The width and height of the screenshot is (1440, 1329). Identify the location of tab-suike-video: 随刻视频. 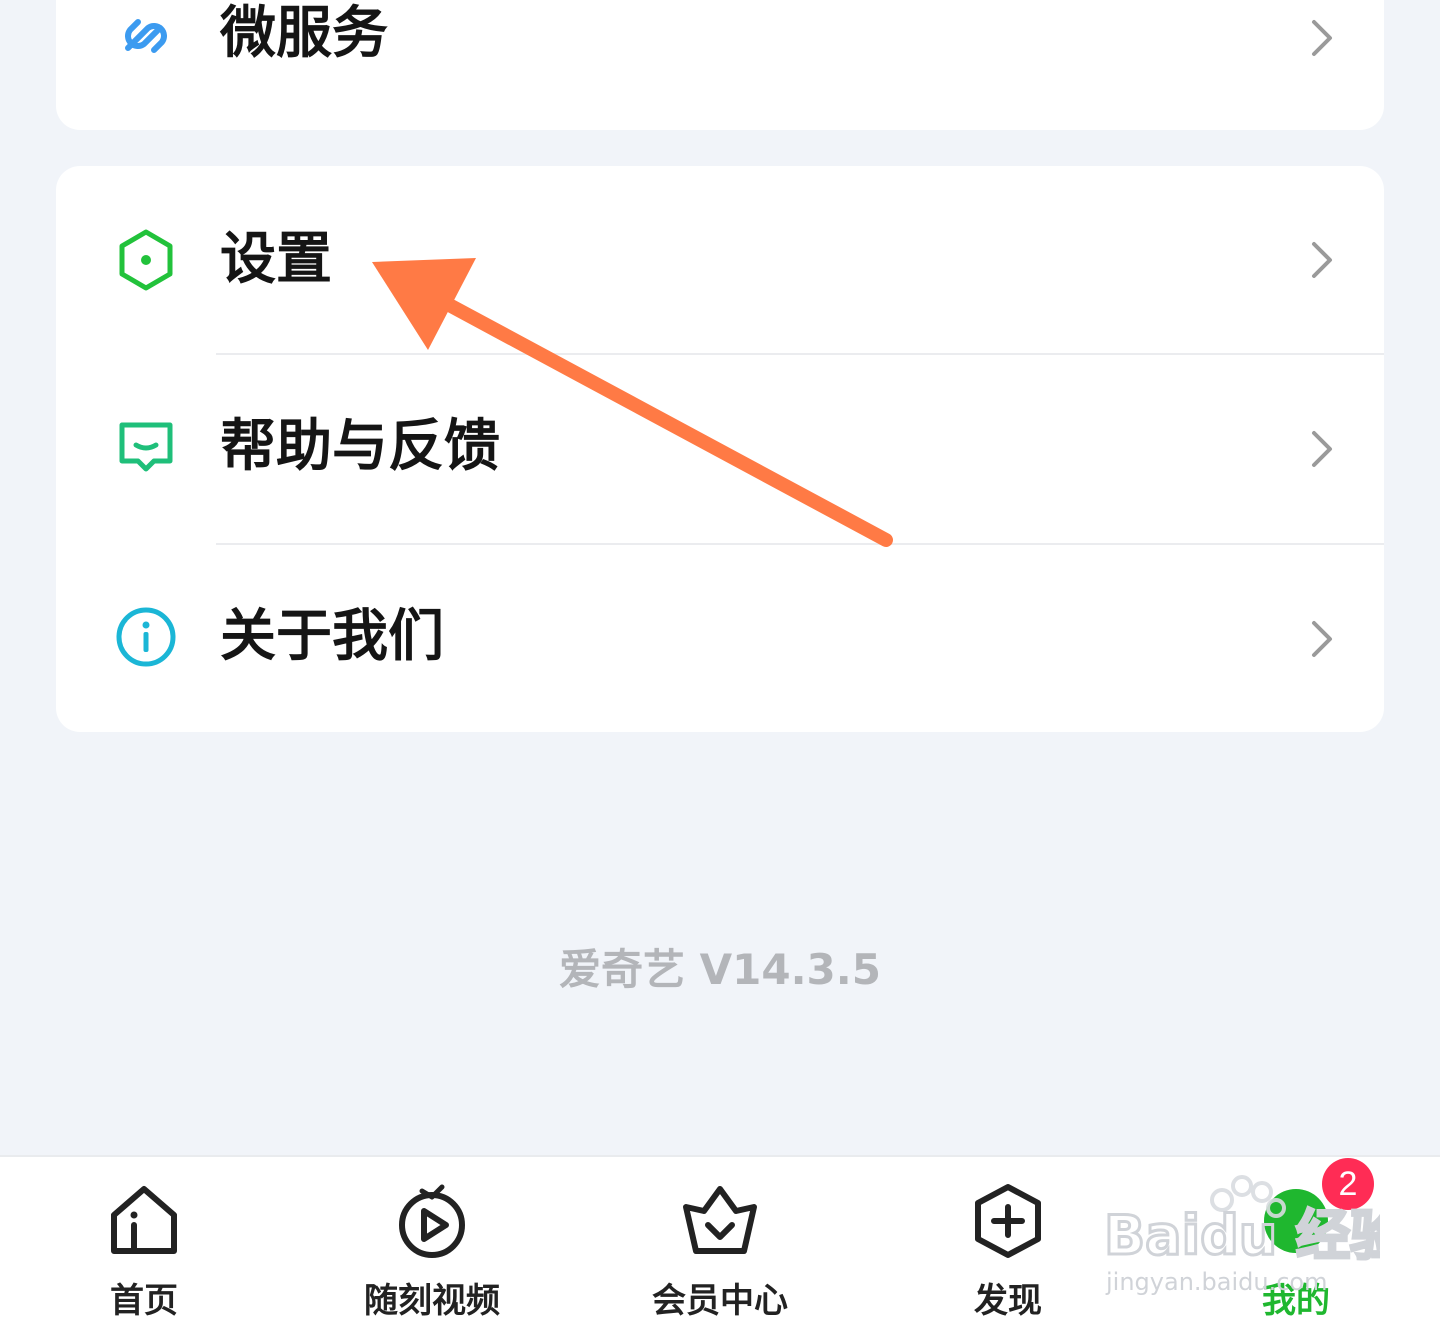
(432, 1243).